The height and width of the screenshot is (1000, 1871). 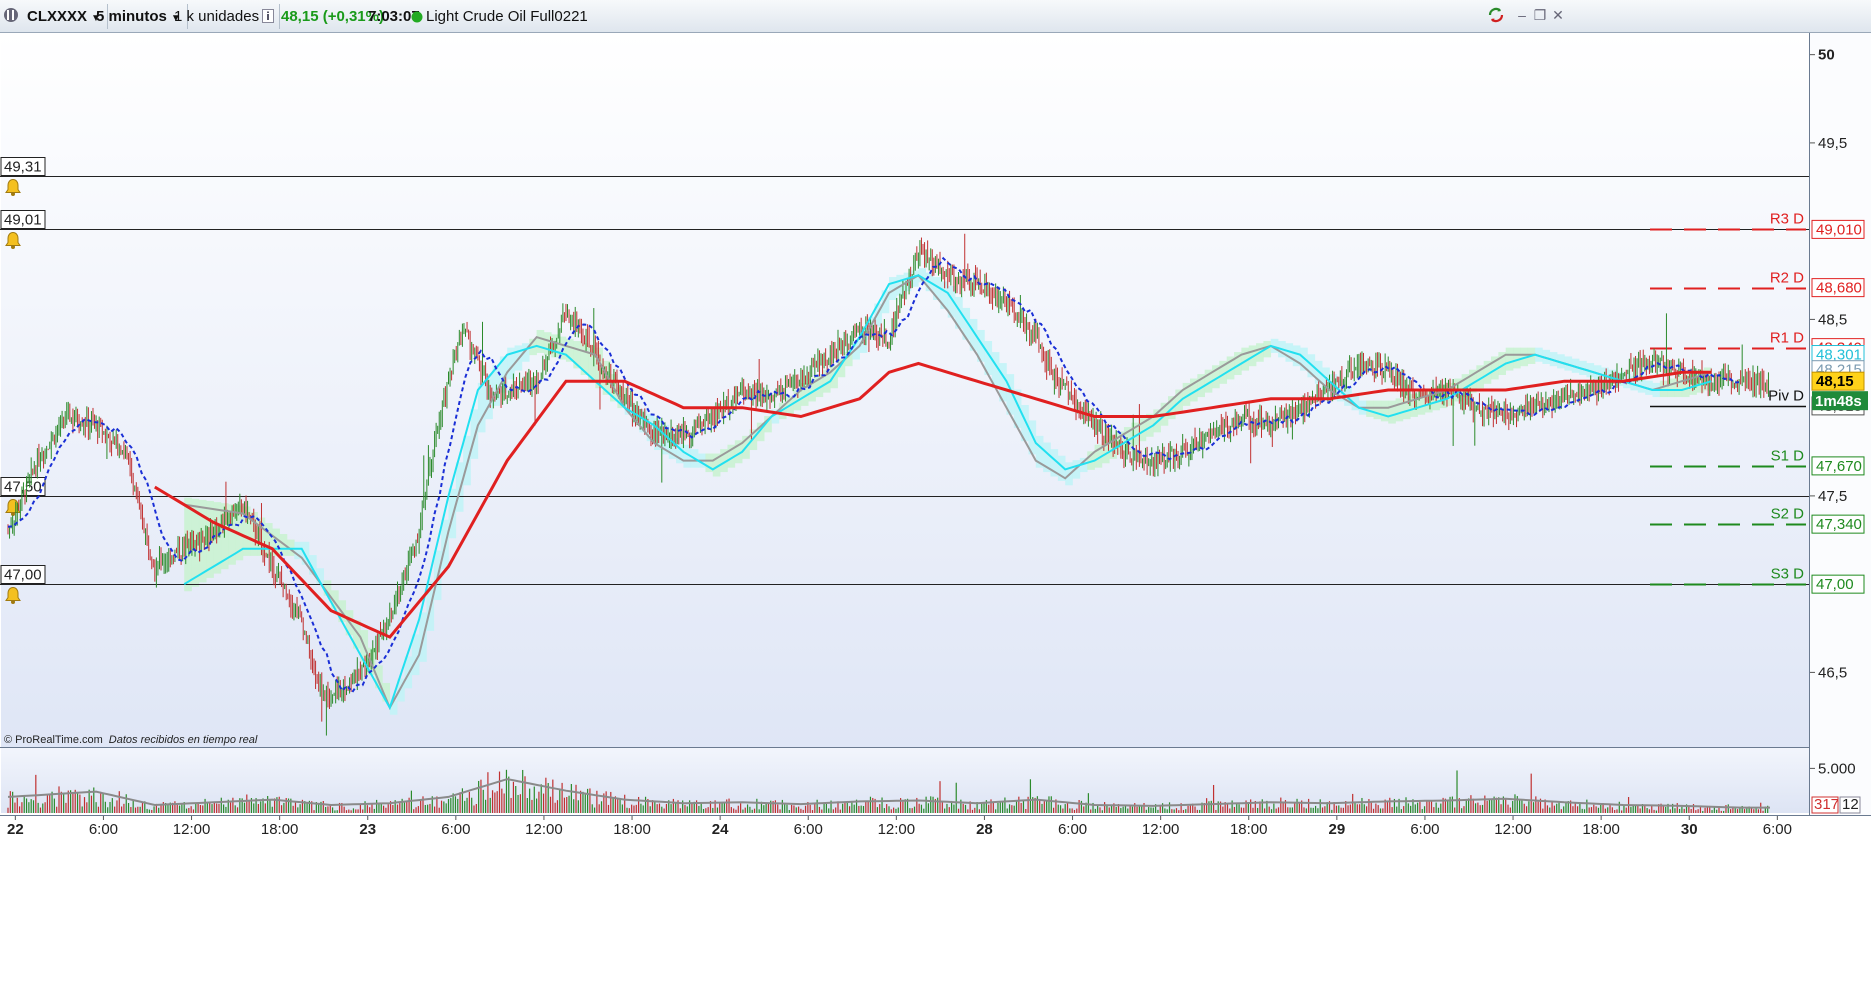 I want to click on pivot-name: S1 D, so click(x=1788, y=456).